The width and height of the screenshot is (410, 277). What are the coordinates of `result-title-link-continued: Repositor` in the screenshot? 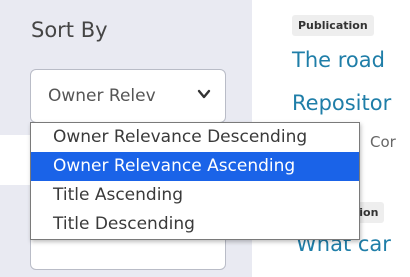 It's located at (341, 103).